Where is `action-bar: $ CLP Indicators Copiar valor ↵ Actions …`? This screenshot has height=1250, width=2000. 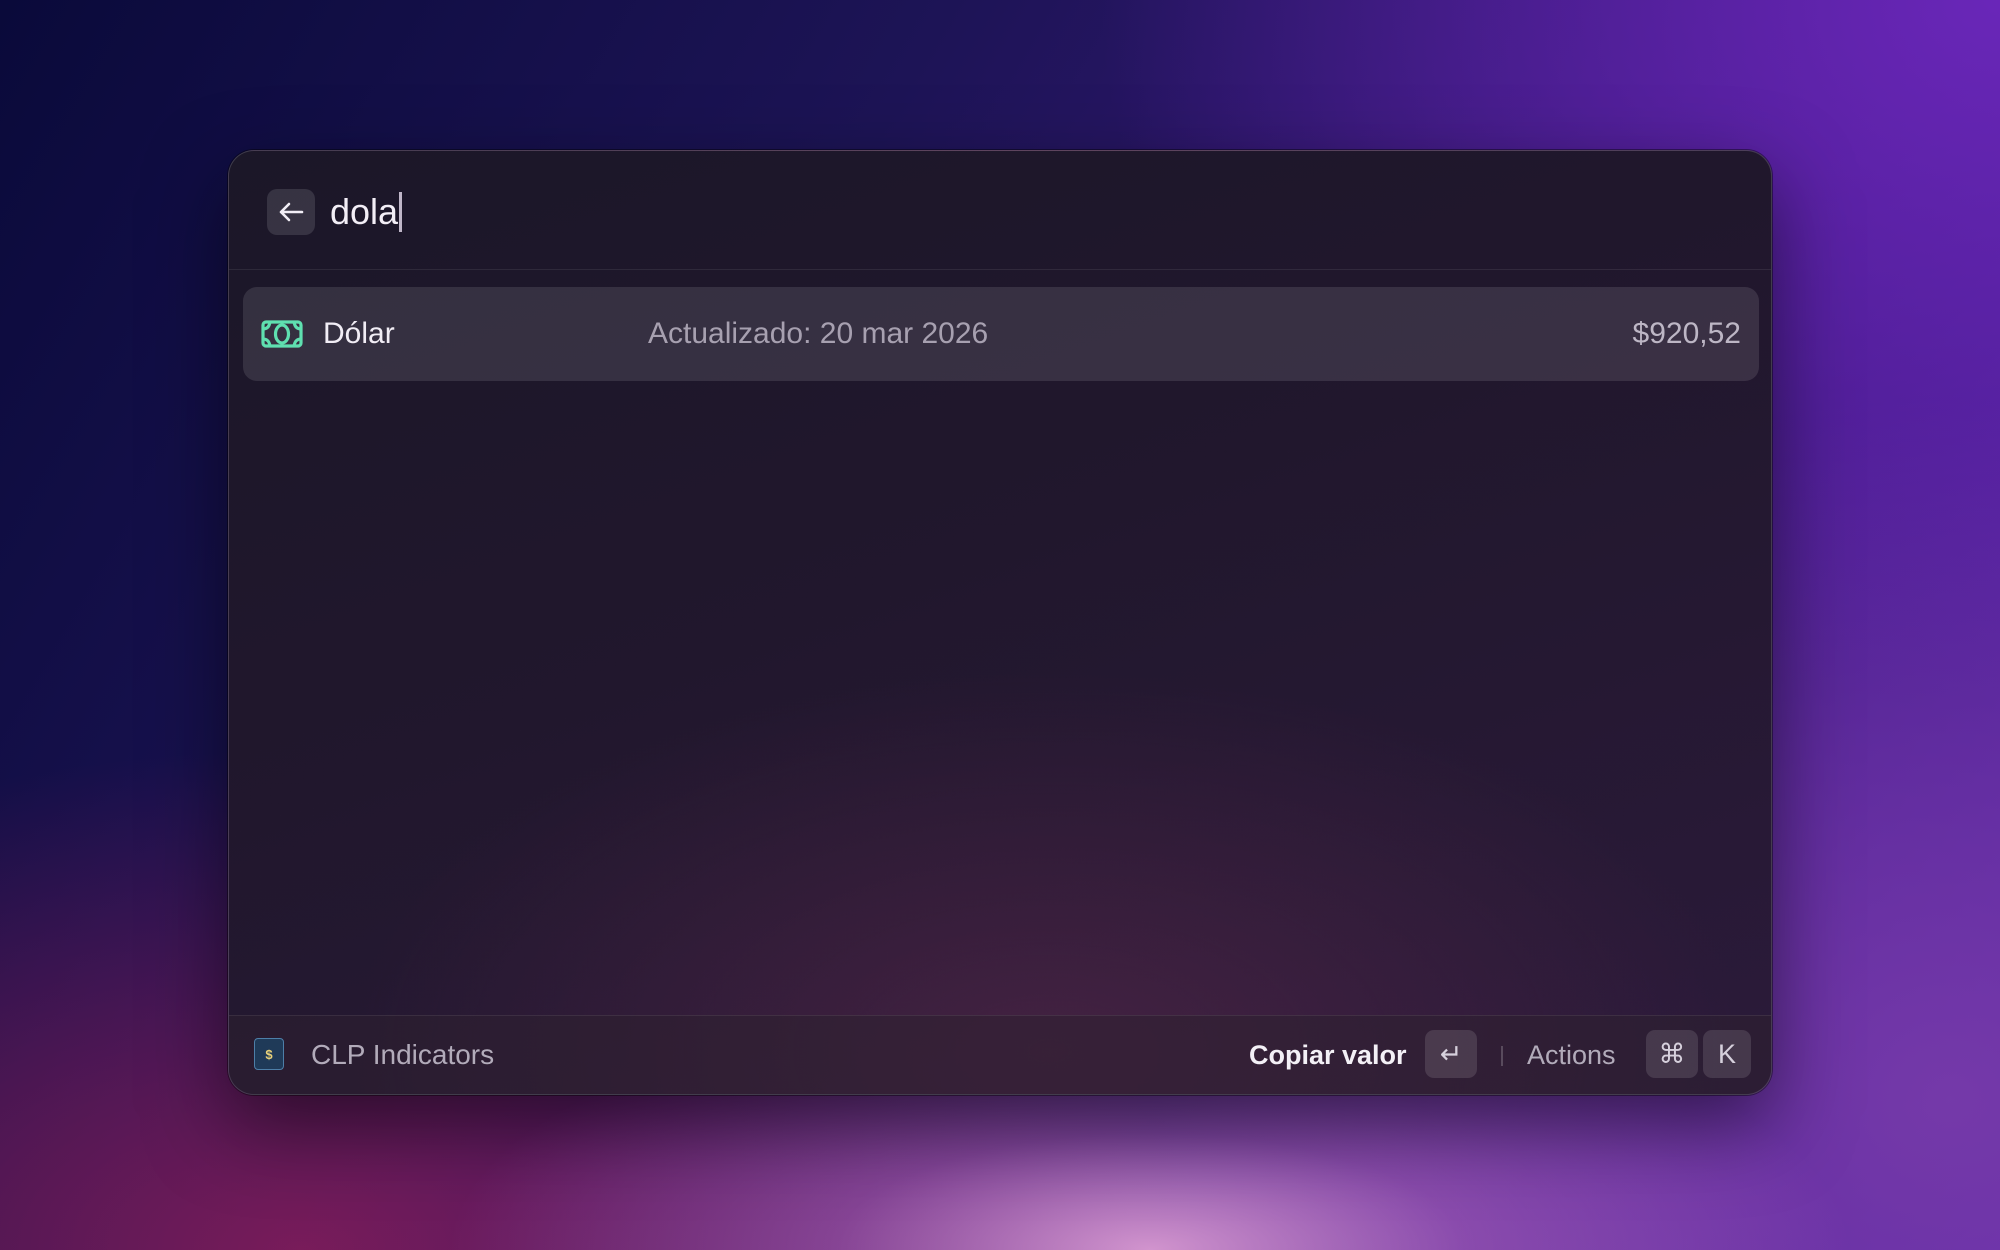 action-bar: $ CLP Indicators Copiar valor ↵ Actions … is located at coordinates (1000, 1054).